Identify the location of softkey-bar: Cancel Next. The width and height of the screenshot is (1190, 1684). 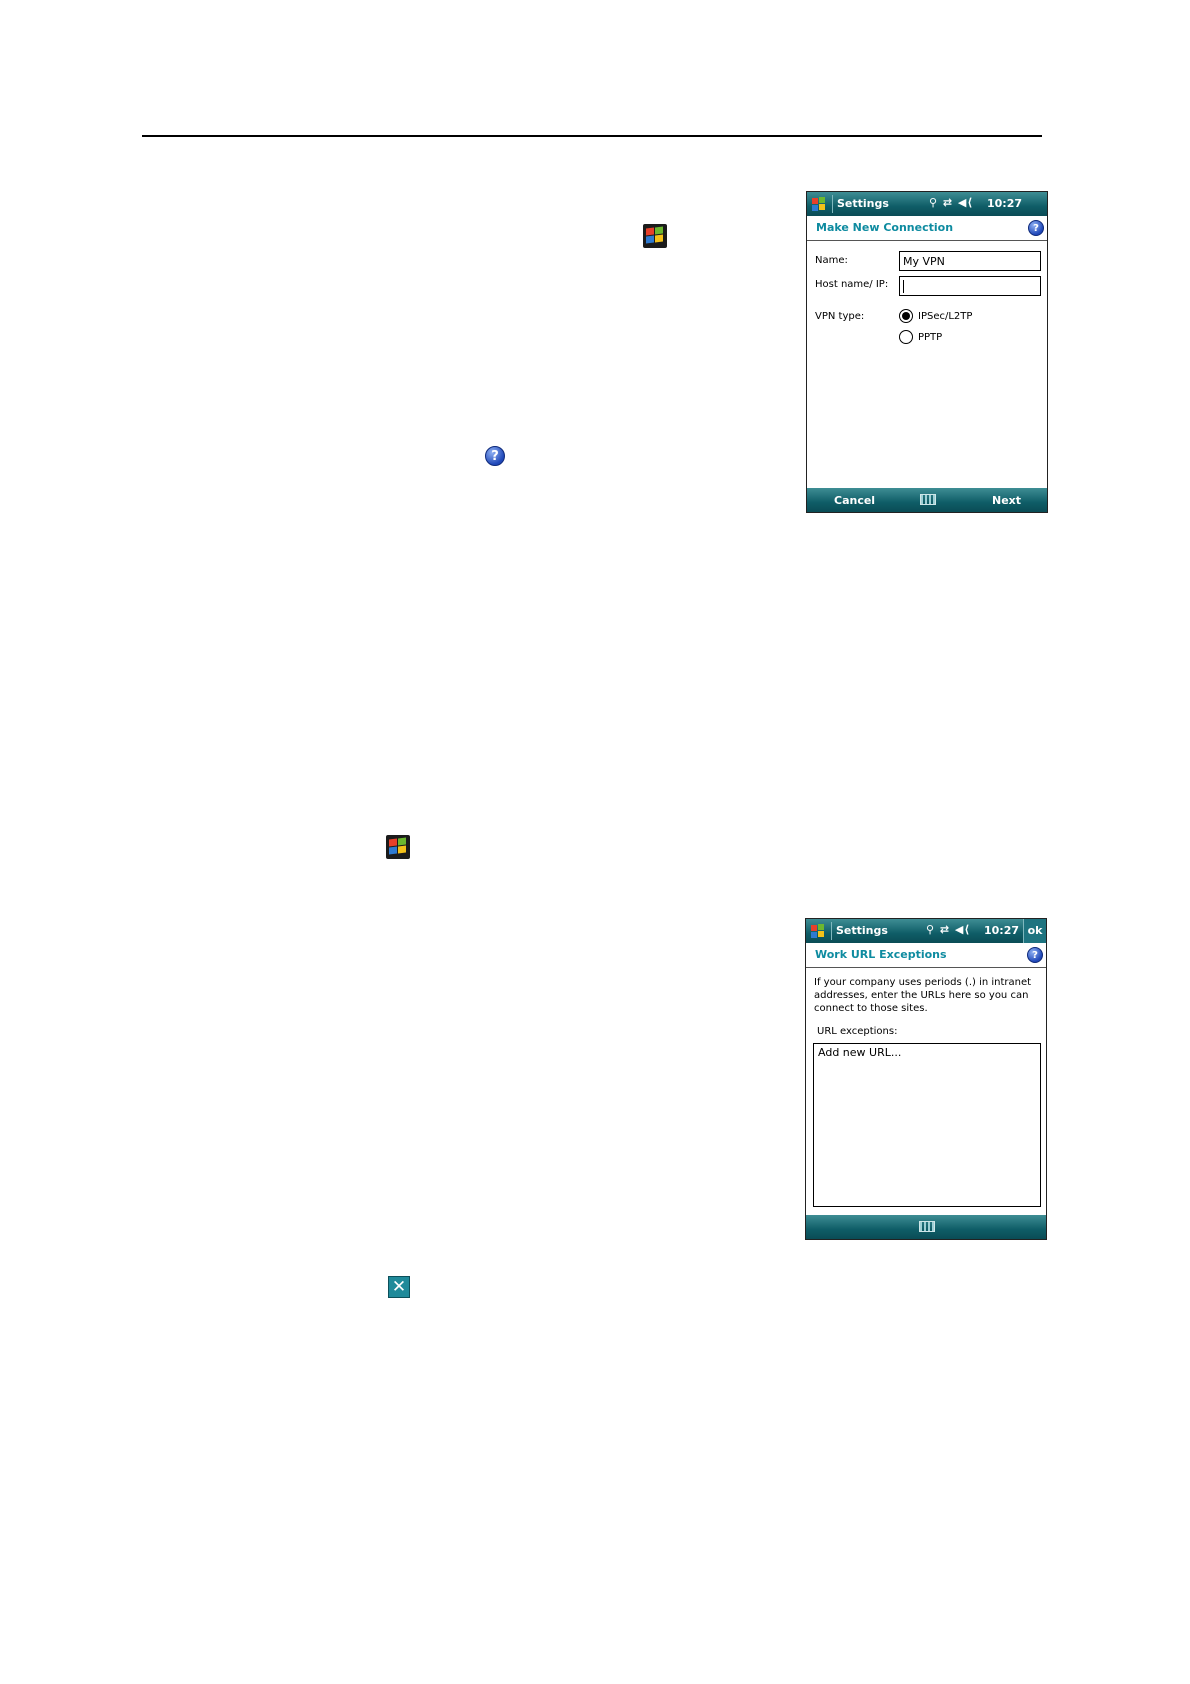
(927, 500).